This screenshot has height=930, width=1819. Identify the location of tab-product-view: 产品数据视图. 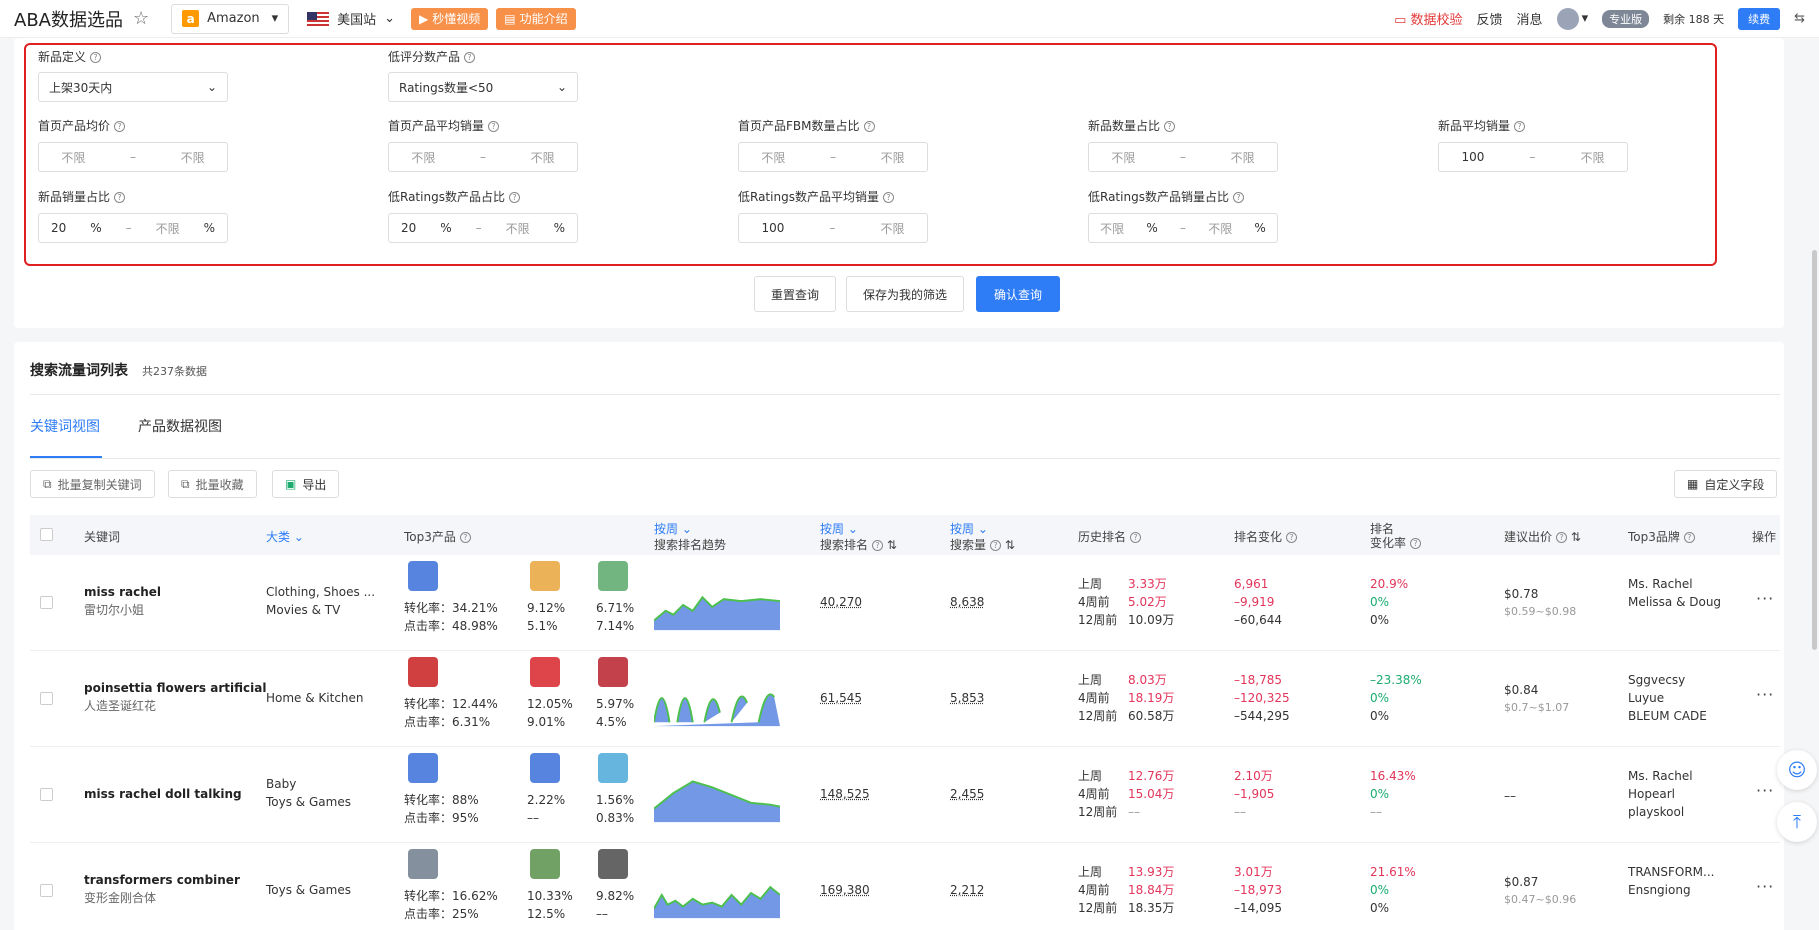
(180, 426).